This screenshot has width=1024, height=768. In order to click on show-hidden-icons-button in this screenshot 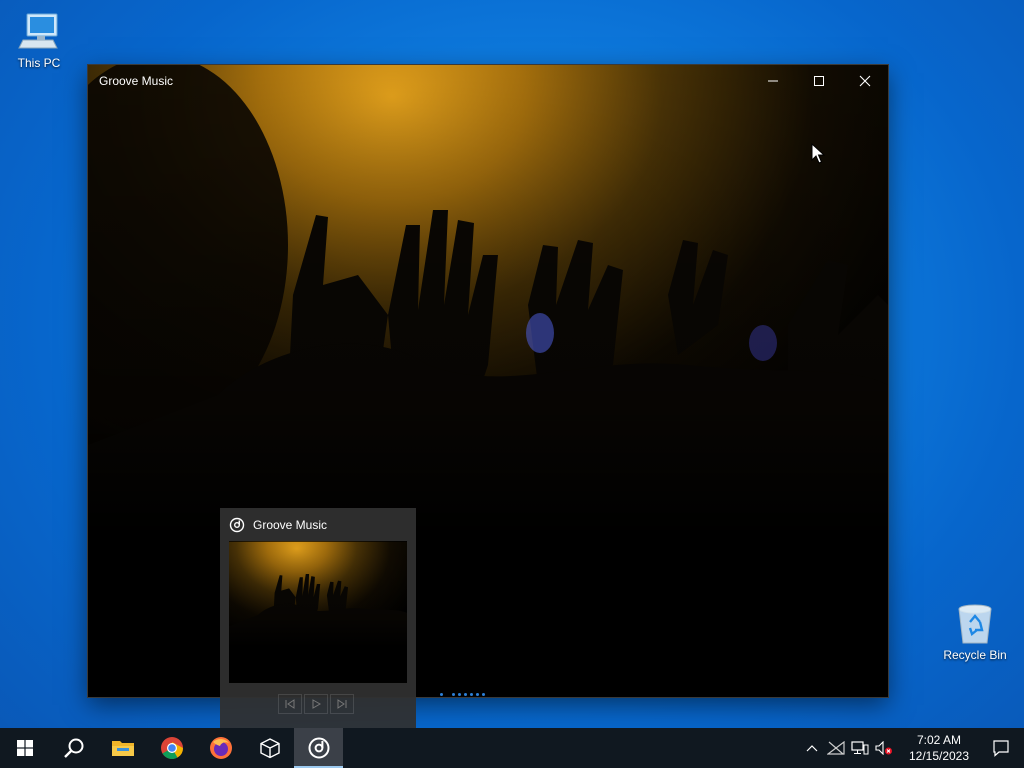, I will do `click(812, 748)`.